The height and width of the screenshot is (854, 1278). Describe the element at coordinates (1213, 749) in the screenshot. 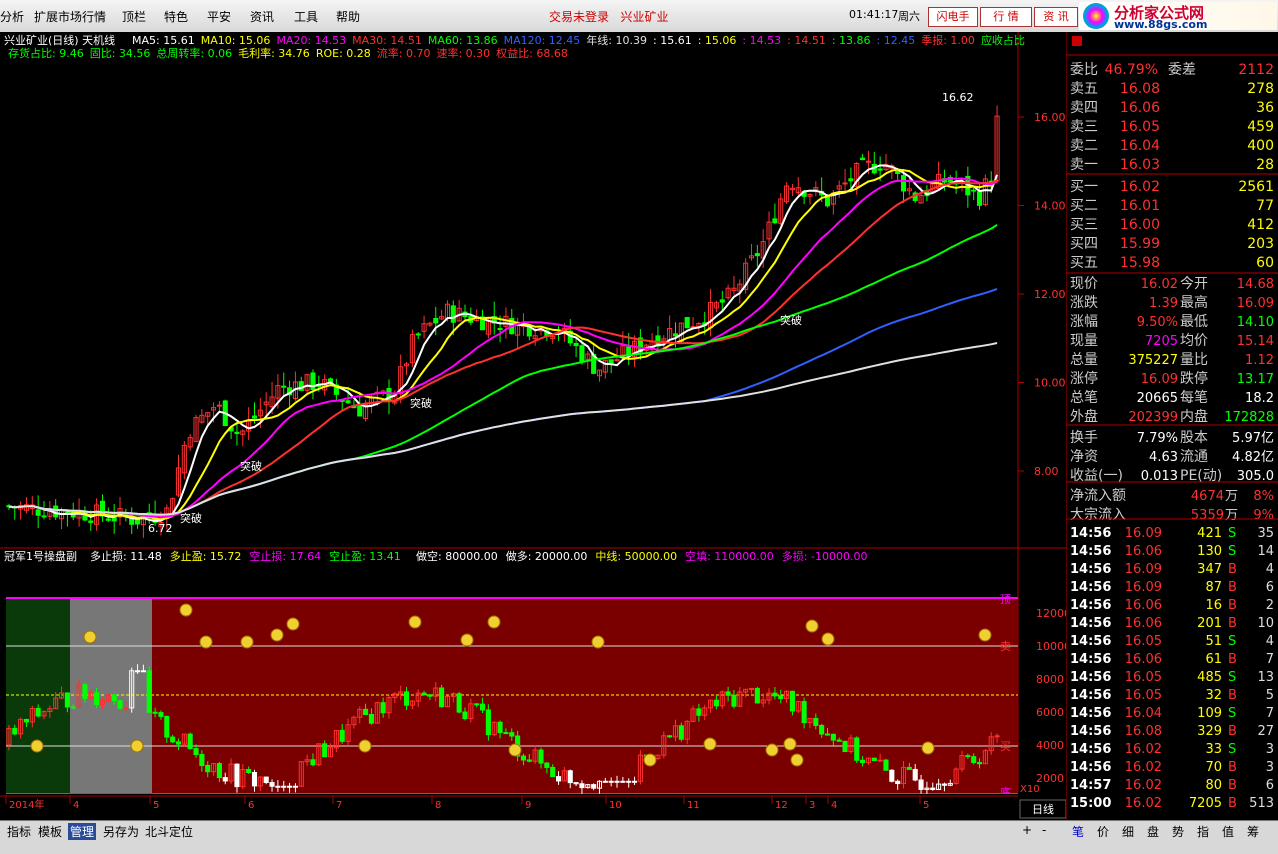

I see `tick-volume: 33` at that location.